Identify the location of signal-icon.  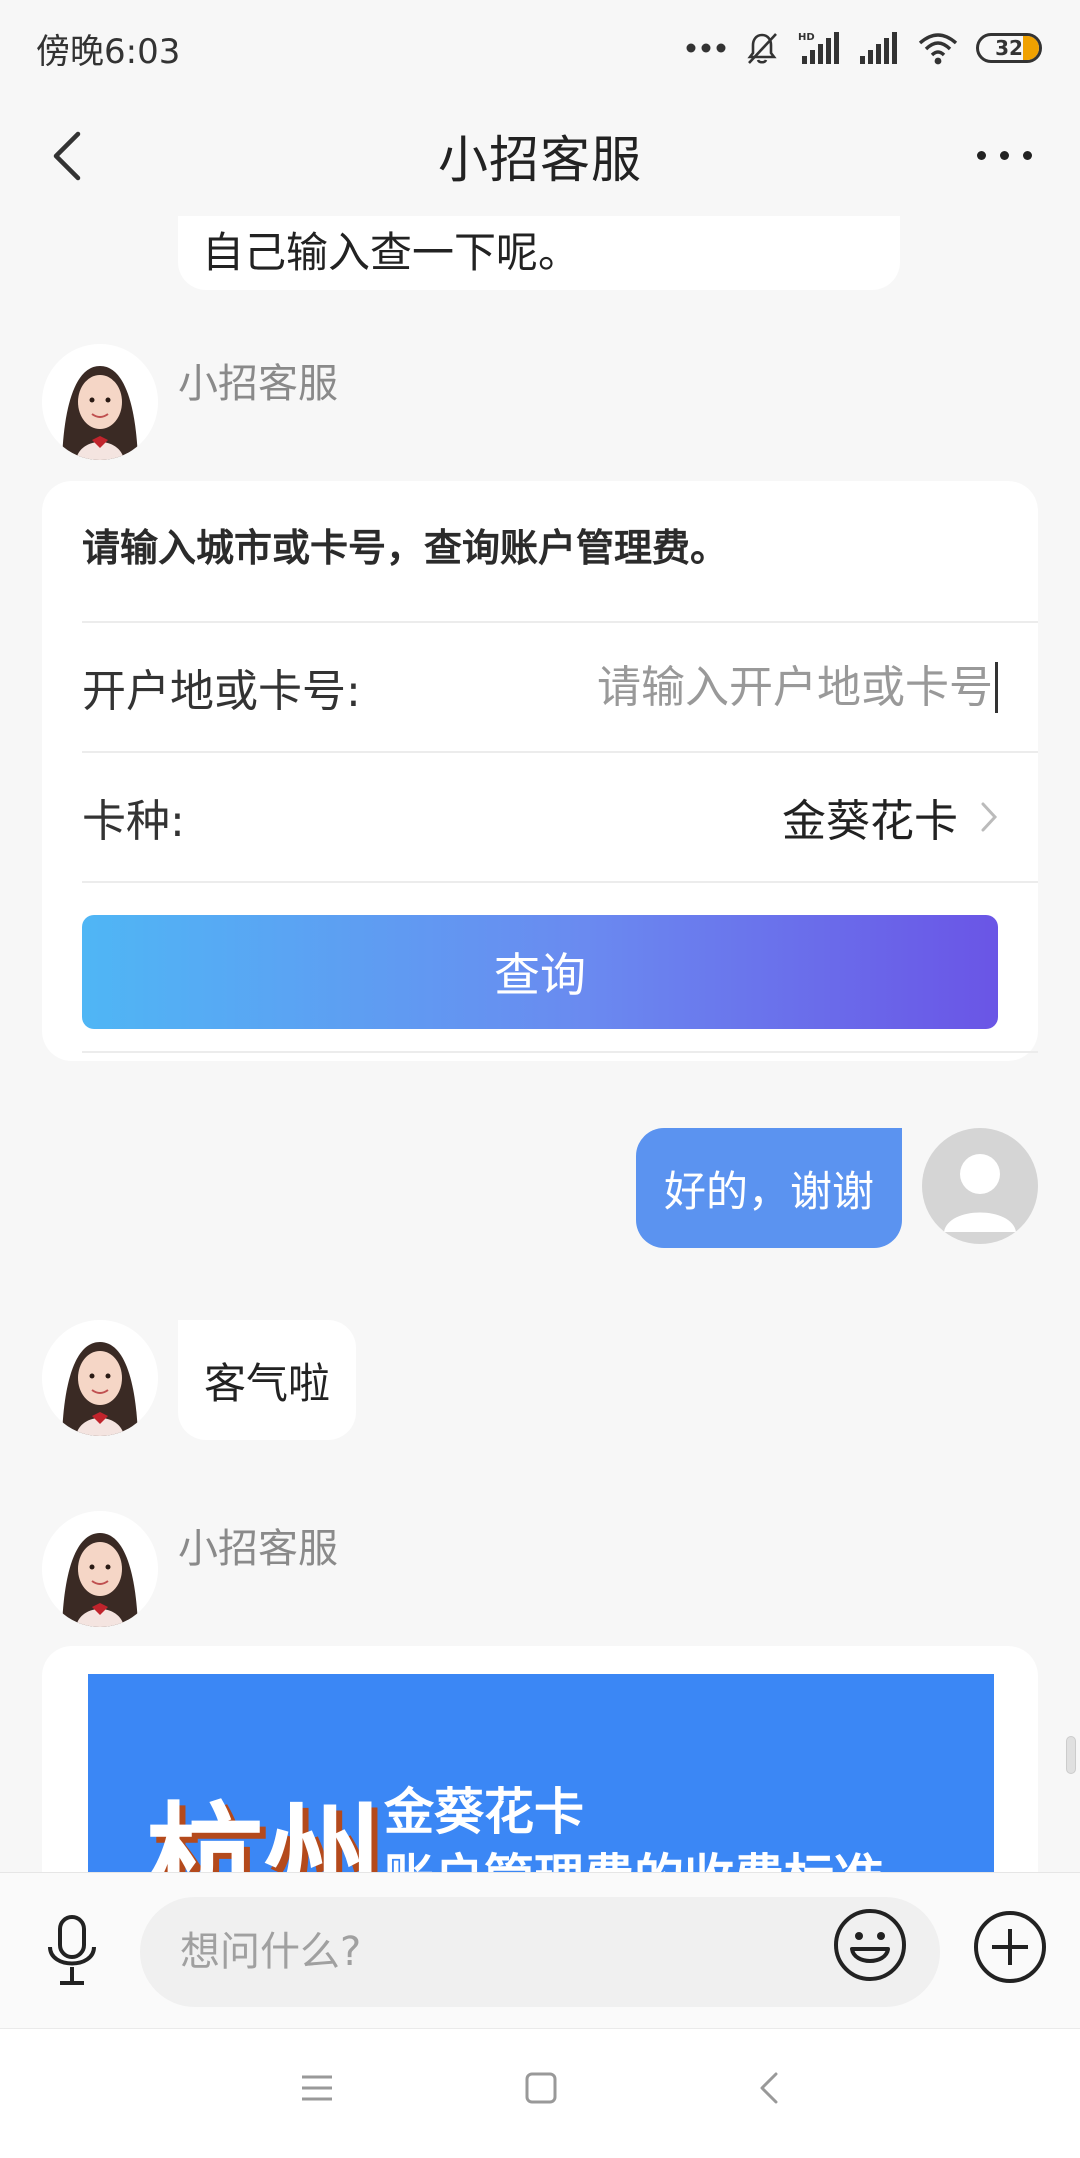
(878, 48).